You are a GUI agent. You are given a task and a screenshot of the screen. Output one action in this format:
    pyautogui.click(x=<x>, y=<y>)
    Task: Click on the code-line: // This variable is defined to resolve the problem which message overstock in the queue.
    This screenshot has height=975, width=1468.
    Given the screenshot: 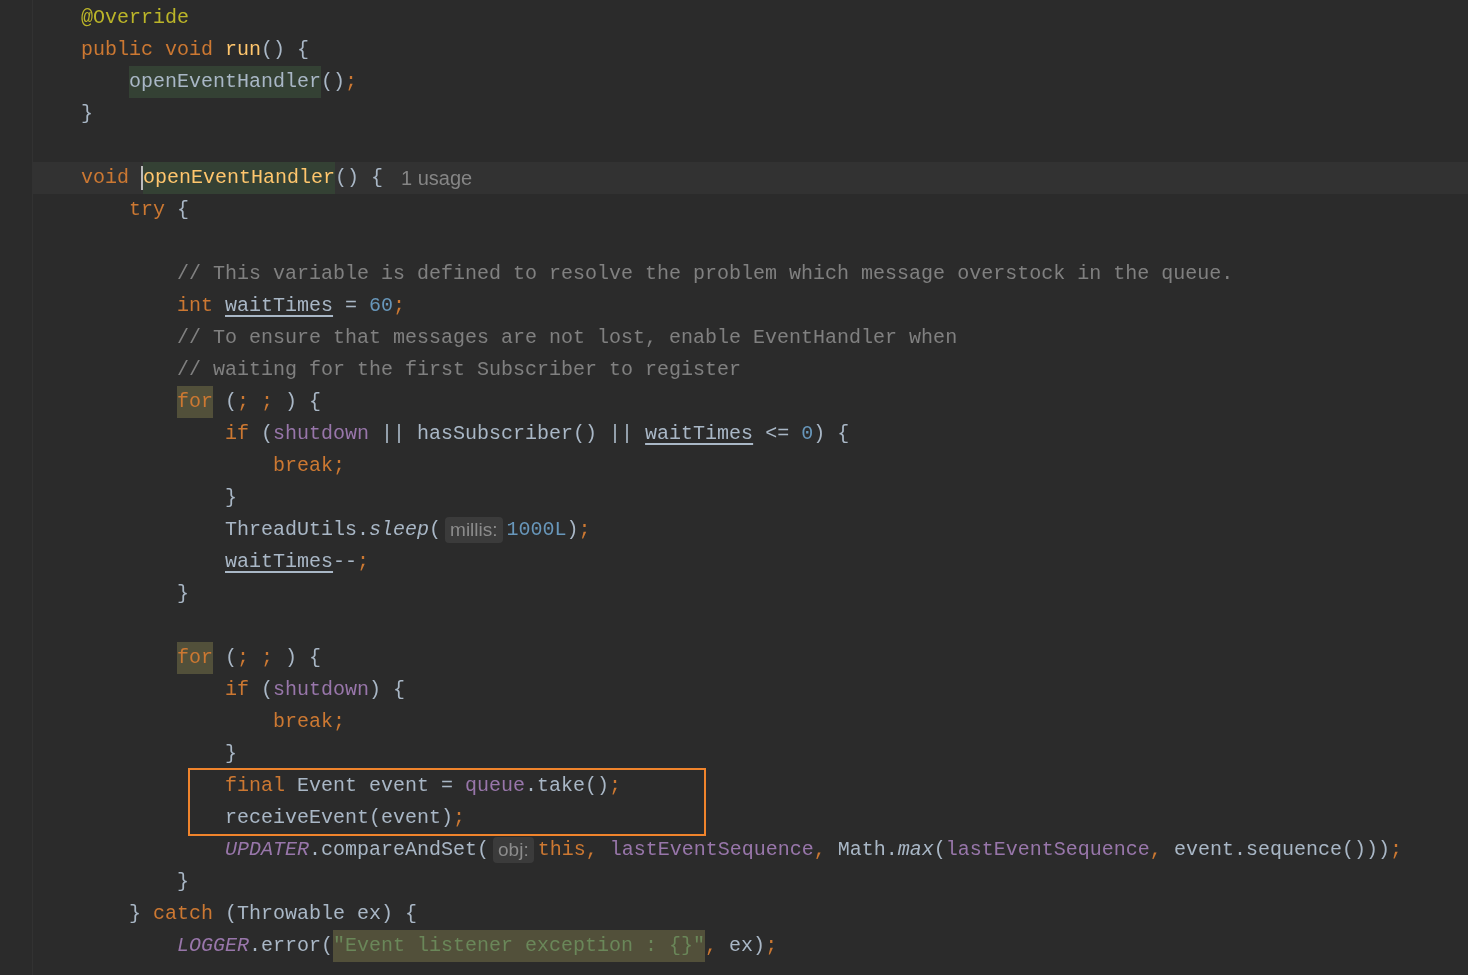 What is the action you would take?
    pyautogui.click(x=705, y=274)
    